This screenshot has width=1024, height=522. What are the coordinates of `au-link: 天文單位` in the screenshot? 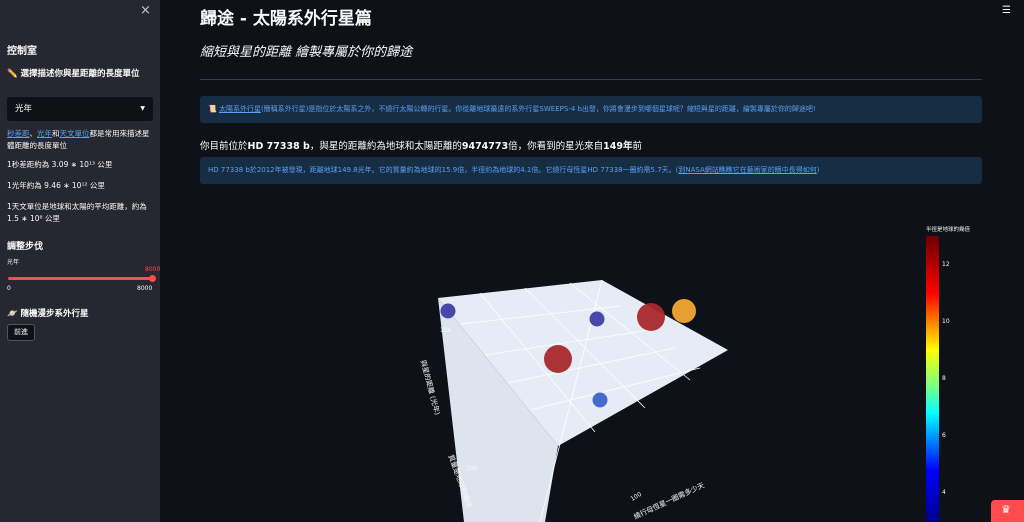 It's located at (75, 133).